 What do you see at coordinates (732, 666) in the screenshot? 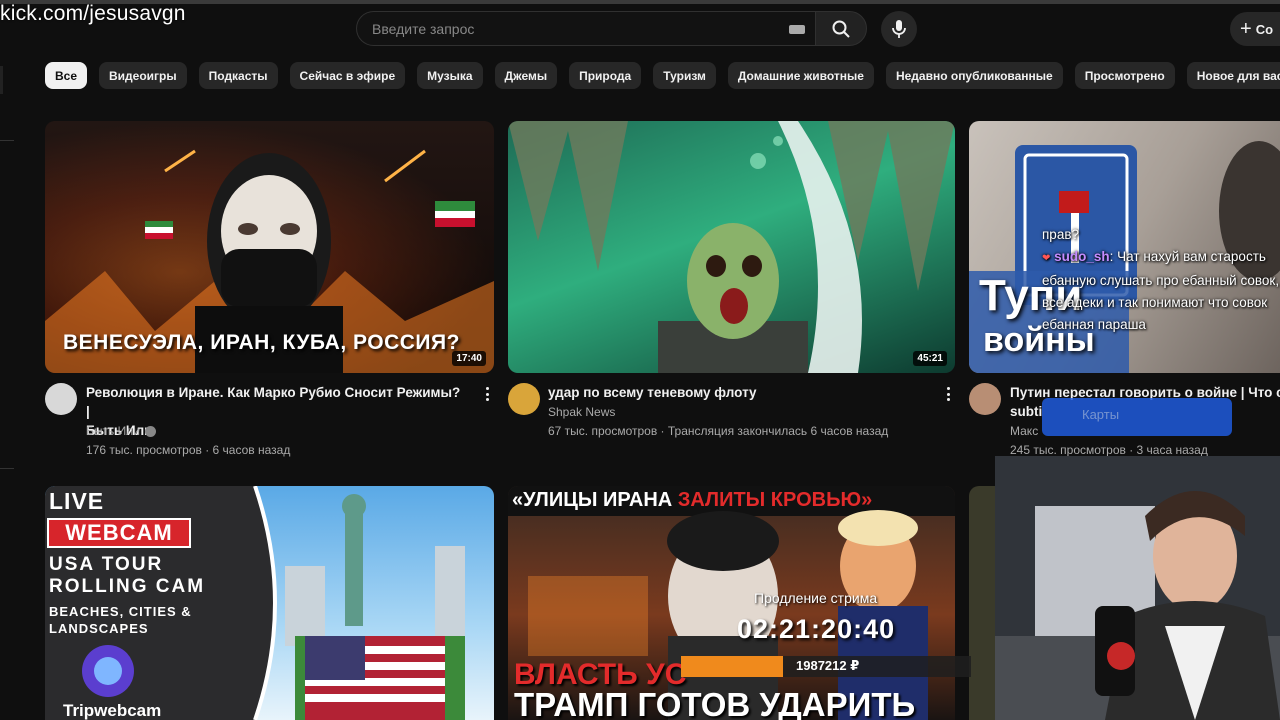
I see `donation-progress-fill` at bounding box center [732, 666].